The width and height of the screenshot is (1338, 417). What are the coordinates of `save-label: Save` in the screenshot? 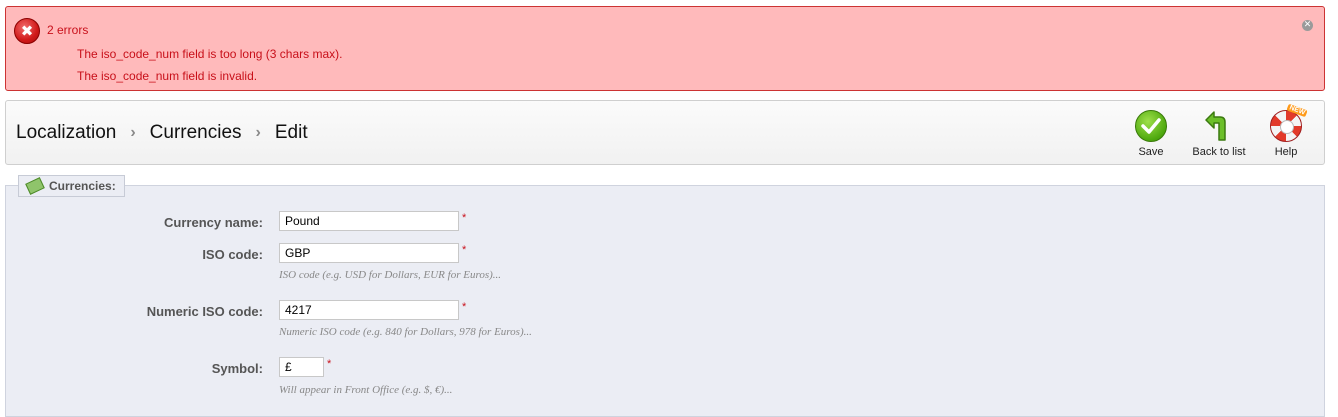 It's located at (1151, 152).